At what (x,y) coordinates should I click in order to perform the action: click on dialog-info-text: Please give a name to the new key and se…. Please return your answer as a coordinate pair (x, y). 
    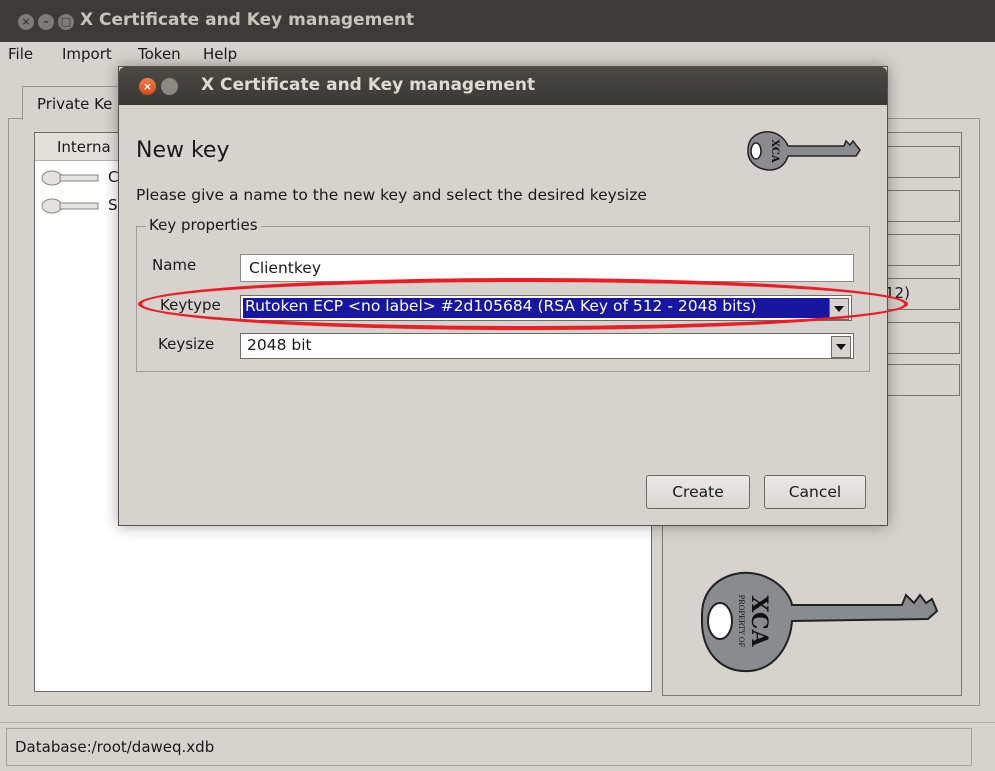
    Looking at the image, I should click on (391, 195).